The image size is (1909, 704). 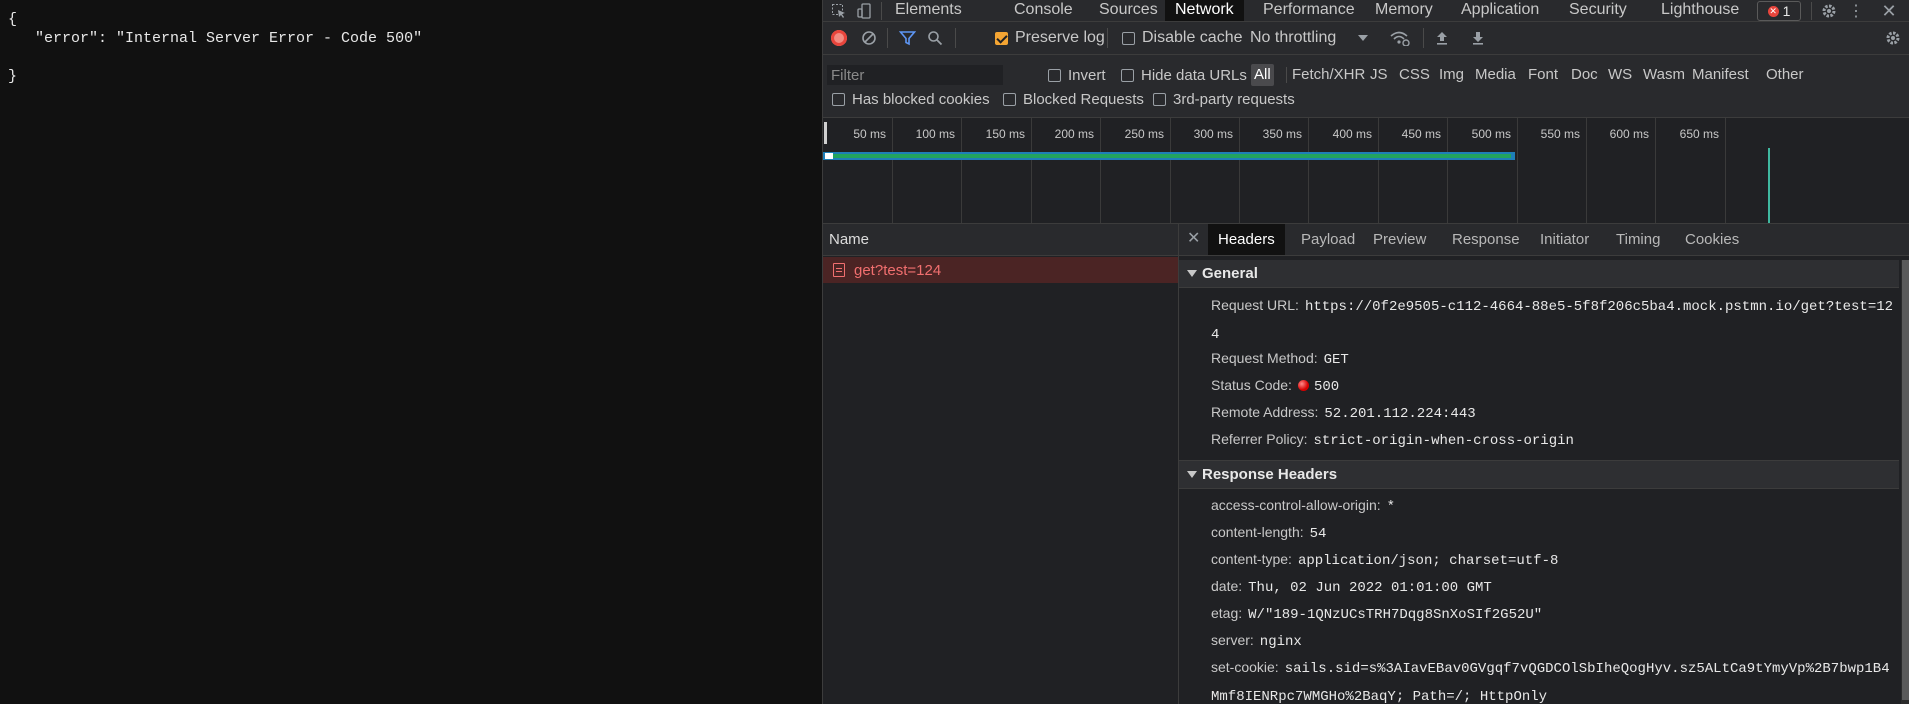 What do you see at coordinates (1404, 10) in the screenshot?
I see `tab-memory: Memory` at bounding box center [1404, 10].